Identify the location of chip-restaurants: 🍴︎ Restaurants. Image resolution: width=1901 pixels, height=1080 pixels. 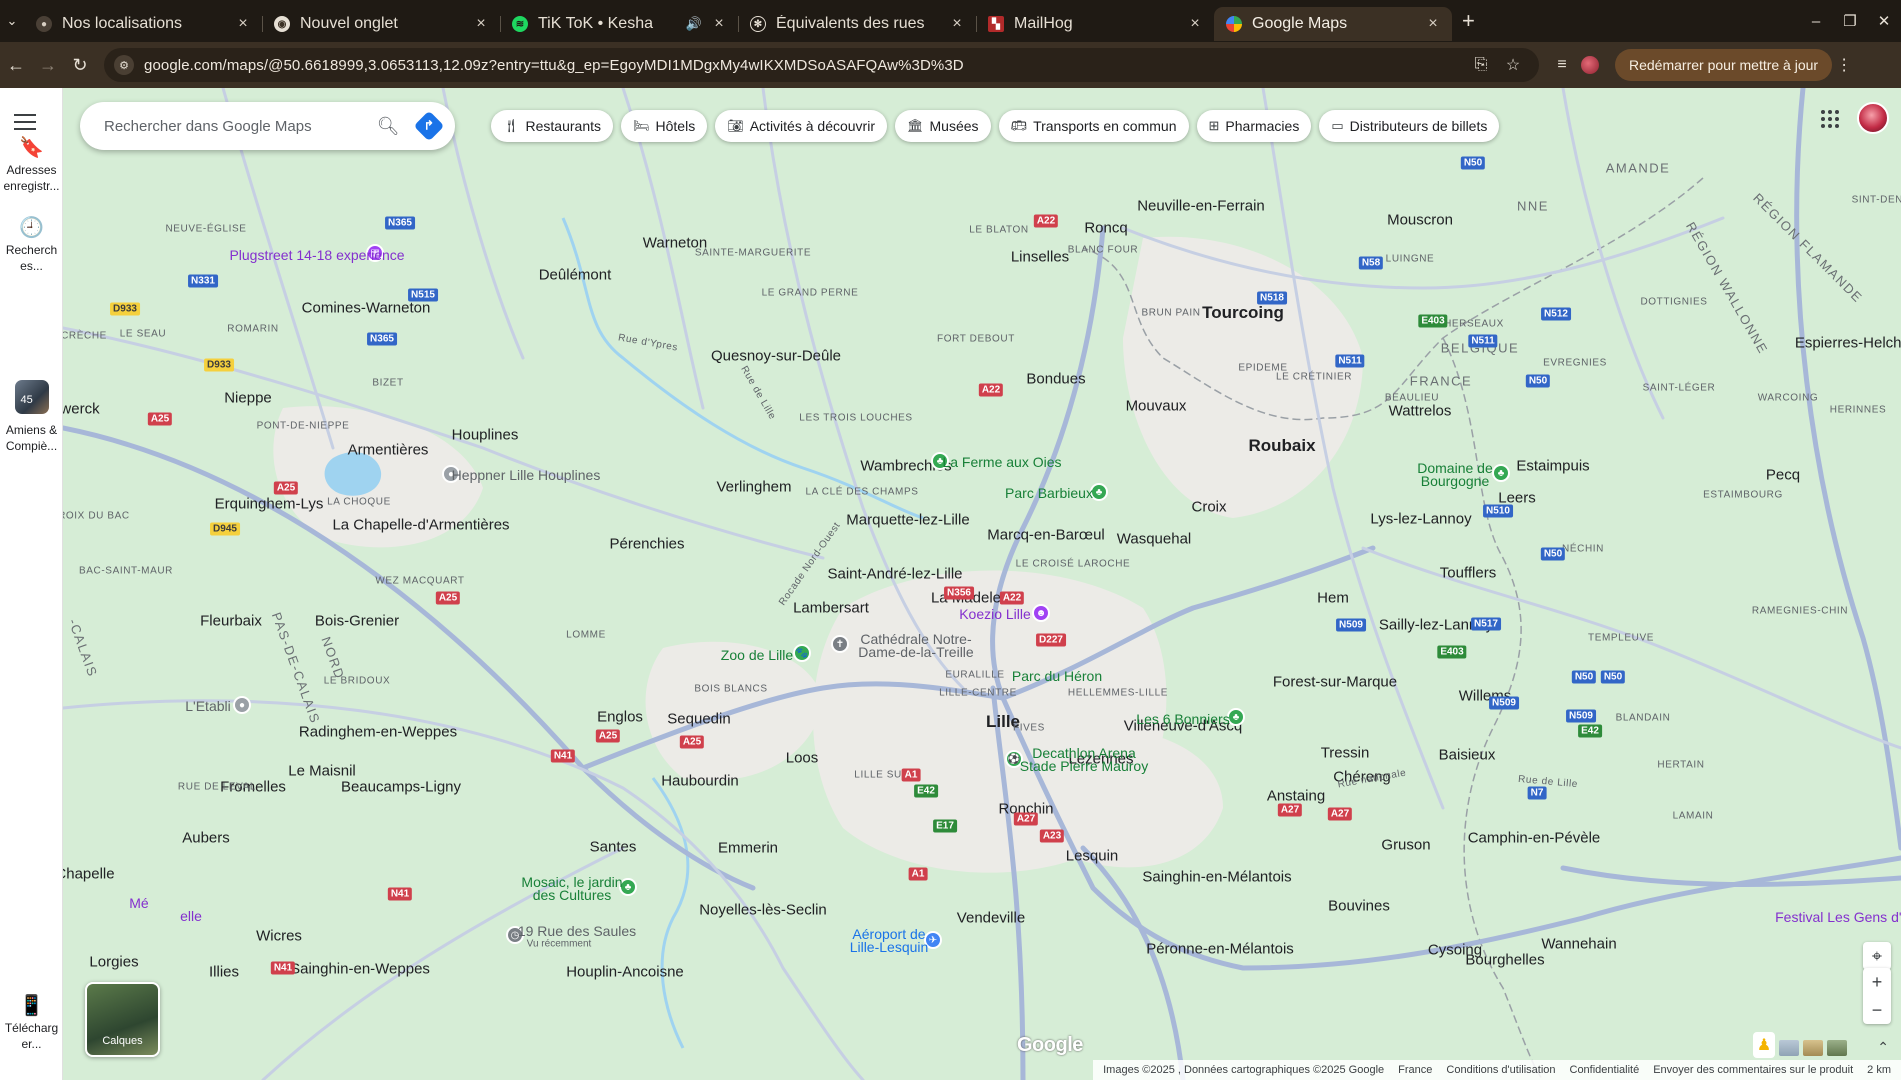
(552, 126).